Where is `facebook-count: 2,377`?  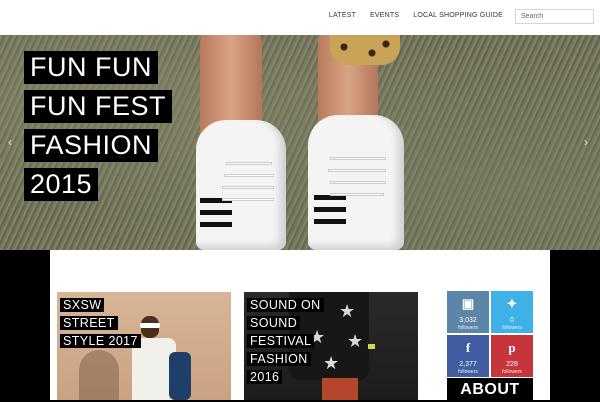
facebook-count: 2,377 is located at coordinates (468, 364).